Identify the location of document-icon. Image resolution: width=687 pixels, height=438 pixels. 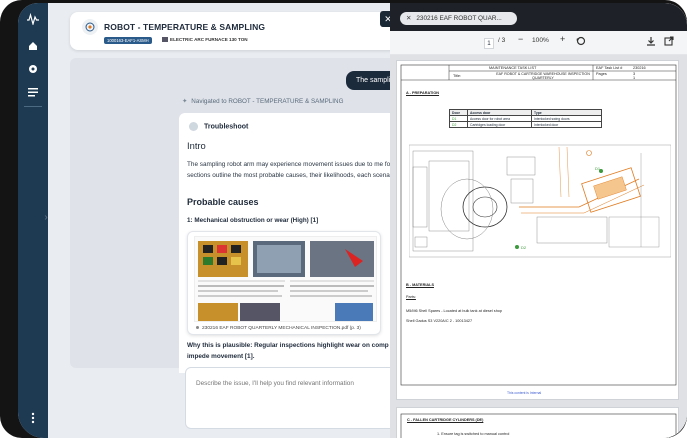
(197, 328).